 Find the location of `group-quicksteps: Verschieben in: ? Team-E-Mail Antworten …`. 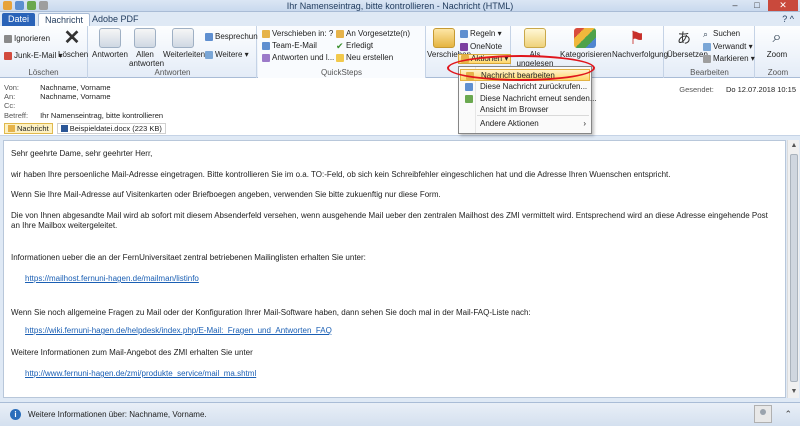

group-quicksteps: Verschieben in: ? Team-E-Mail Antworten … is located at coordinates (342, 52).